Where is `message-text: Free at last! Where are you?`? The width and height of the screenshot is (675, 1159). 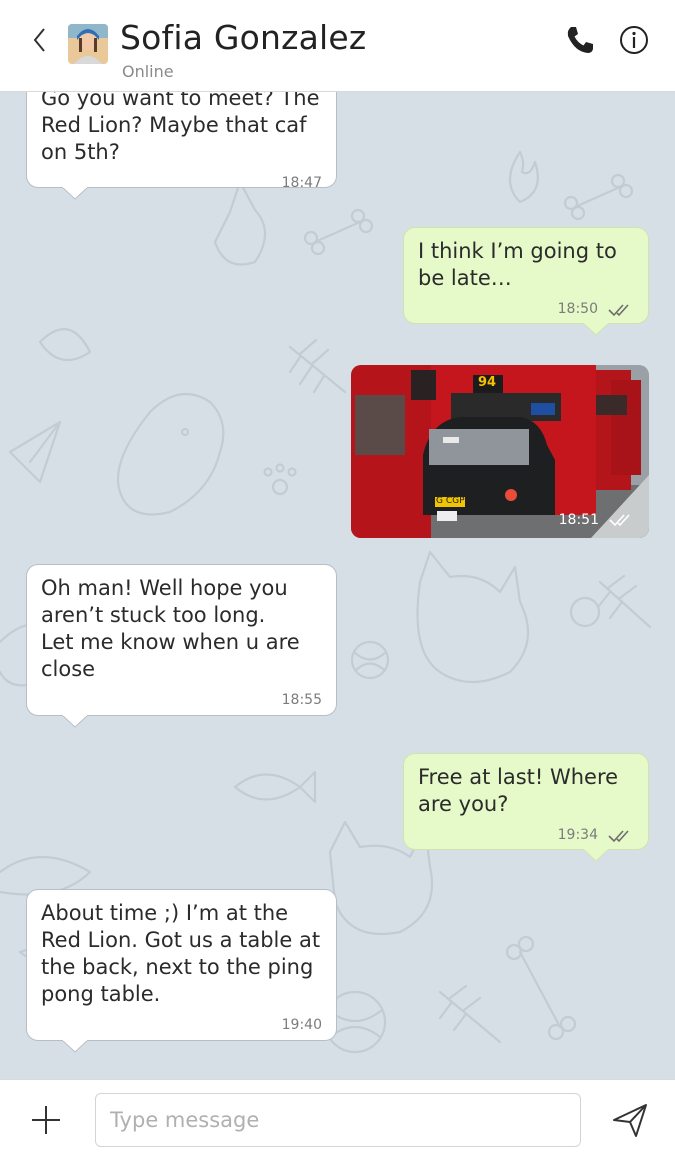 message-text: Free at last! Where are you? is located at coordinates (518, 790).